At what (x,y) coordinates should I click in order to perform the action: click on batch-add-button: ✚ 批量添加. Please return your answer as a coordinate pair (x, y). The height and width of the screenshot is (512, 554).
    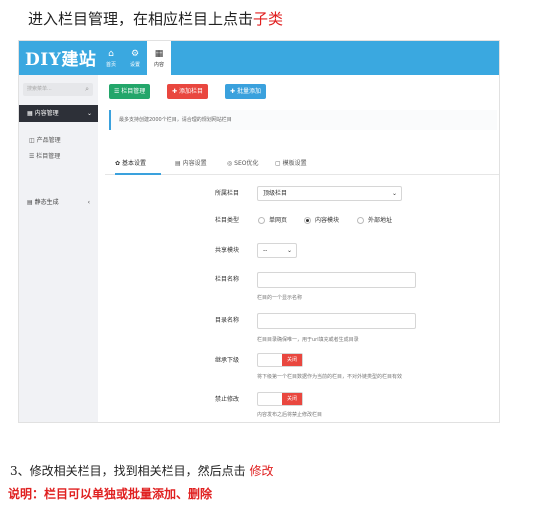
    Looking at the image, I should click on (245, 91).